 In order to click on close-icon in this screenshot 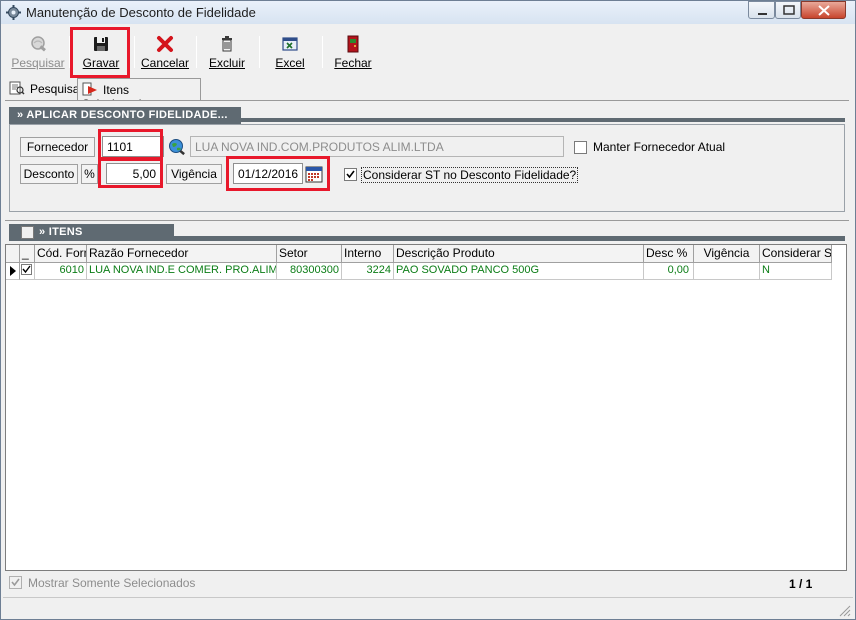, I will do `click(824, 10)`.